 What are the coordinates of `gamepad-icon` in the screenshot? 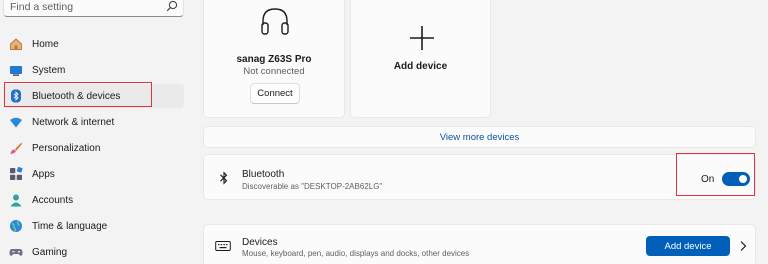 It's located at (16, 252).